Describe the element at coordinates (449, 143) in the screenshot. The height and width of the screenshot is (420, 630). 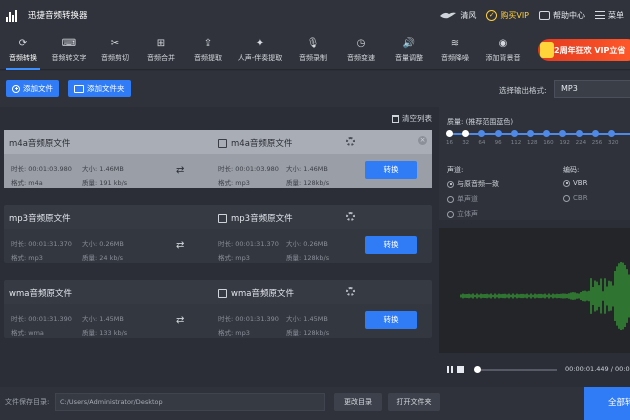
I see `quality-tick-label: 16` at that location.